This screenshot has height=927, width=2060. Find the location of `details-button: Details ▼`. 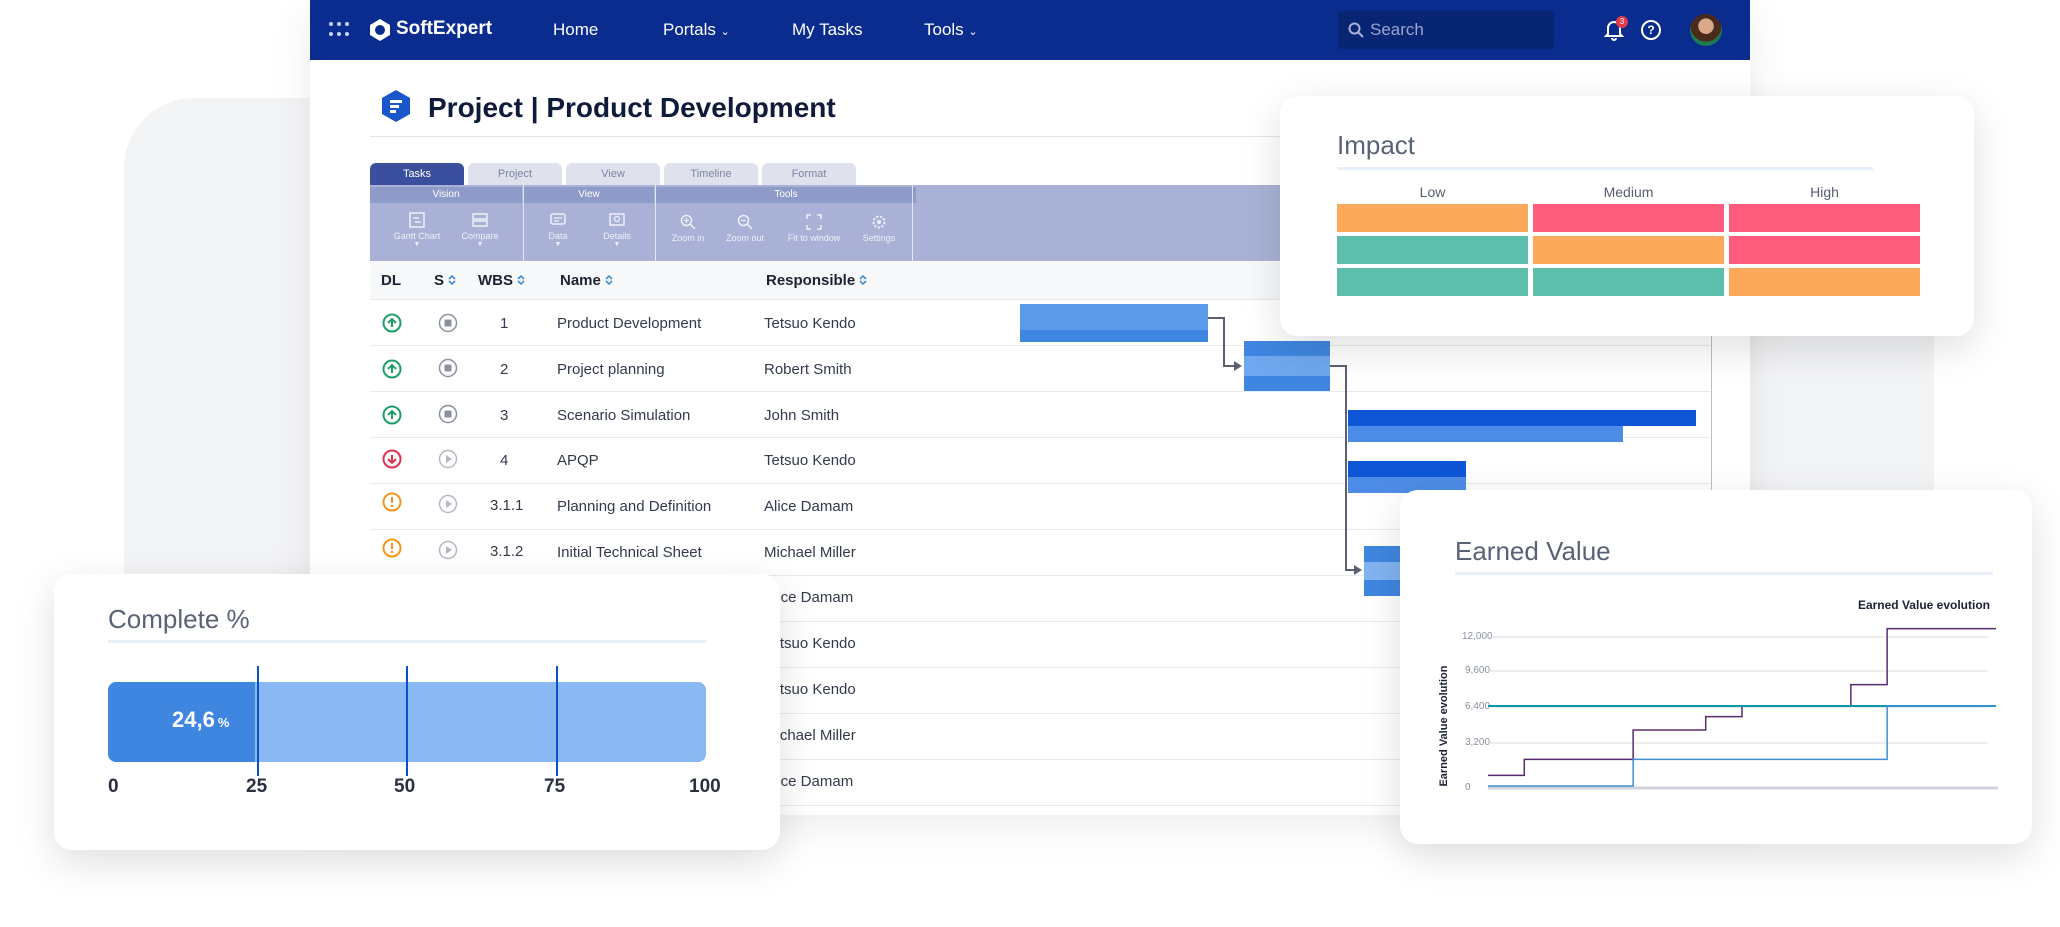

details-button: Details ▼ is located at coordinates (617, 230).